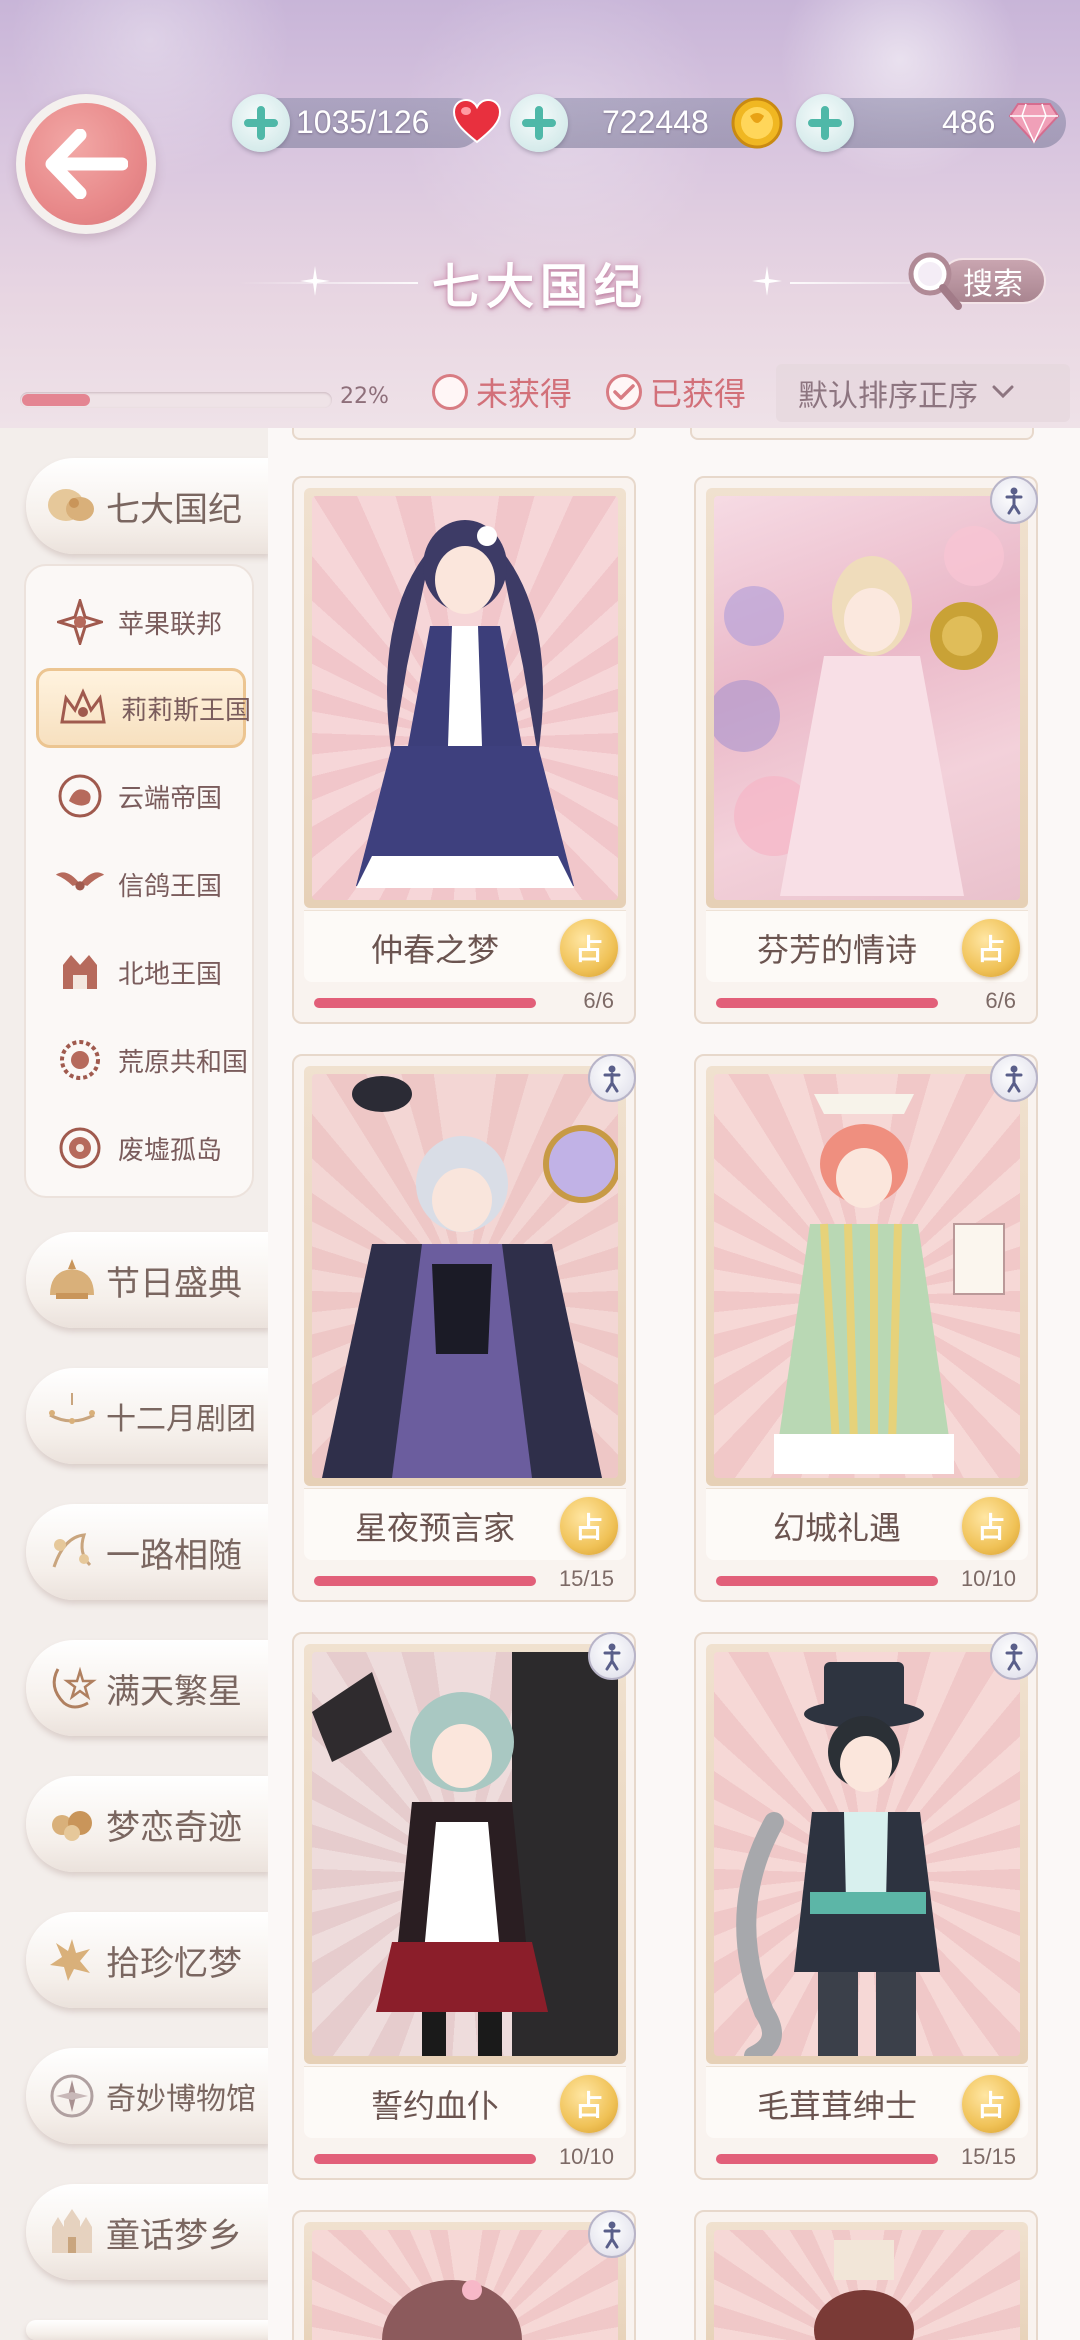  What do you see at coordinates (862, 434) in the screenshot?
I see `partial-card-top-right` at bounding box center [862, 434].